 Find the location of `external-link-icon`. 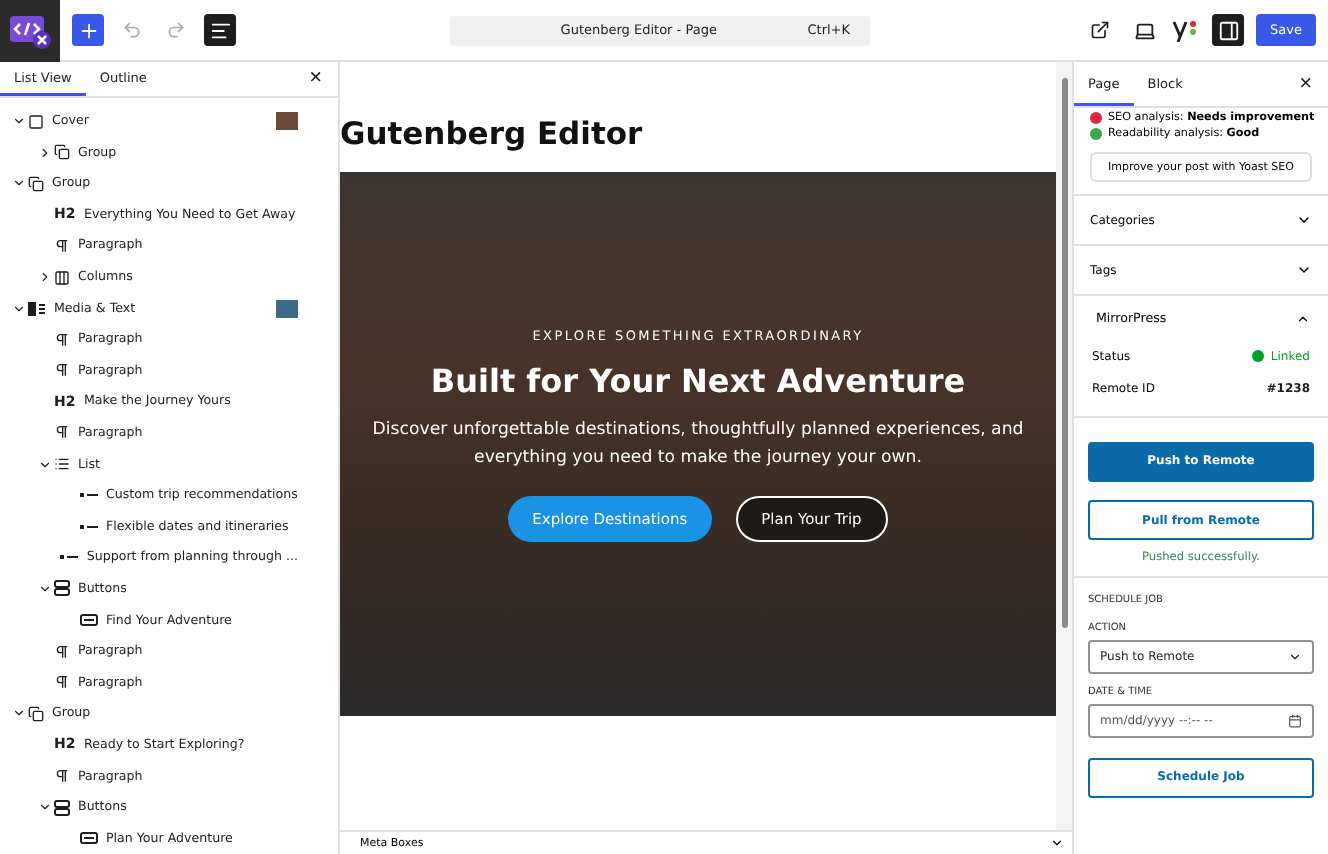

external-link-icon is located at coordinates (1100, 30).